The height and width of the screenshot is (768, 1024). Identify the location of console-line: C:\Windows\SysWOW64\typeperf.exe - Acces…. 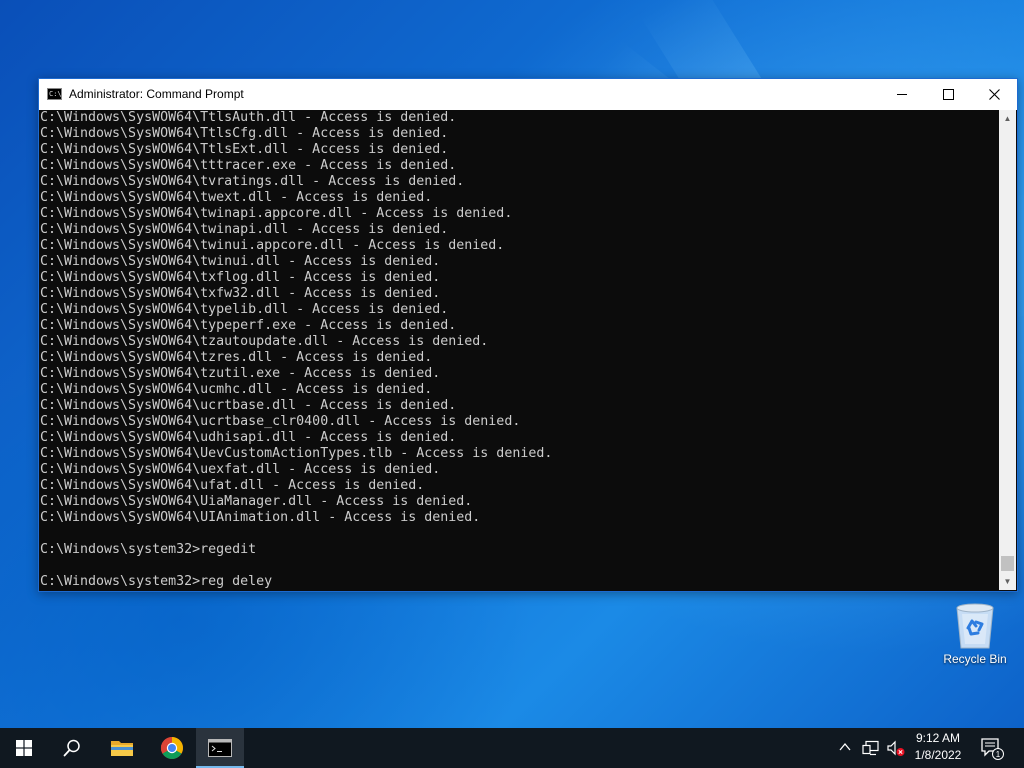
(248, 325).